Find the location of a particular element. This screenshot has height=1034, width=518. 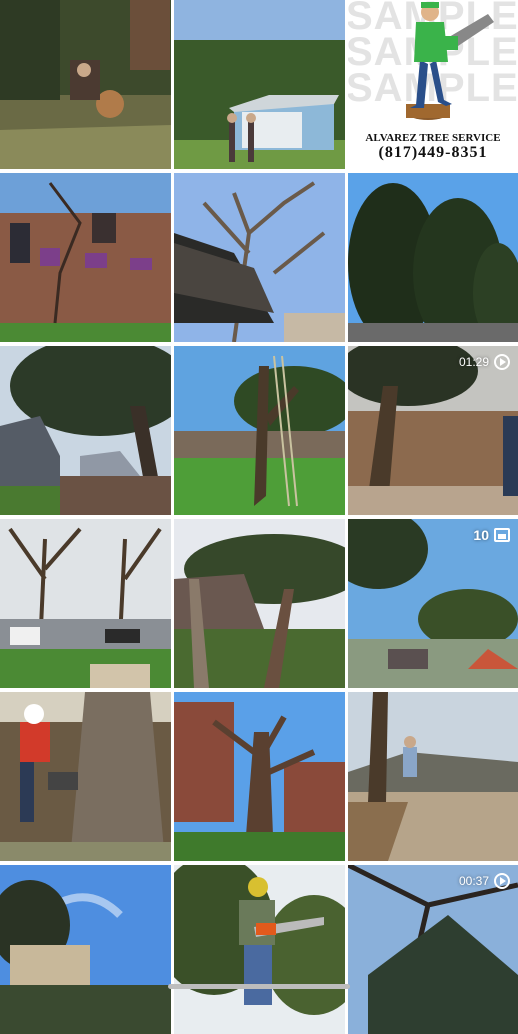

carousel-indicator: 10 is located at coordinates (491, 535).